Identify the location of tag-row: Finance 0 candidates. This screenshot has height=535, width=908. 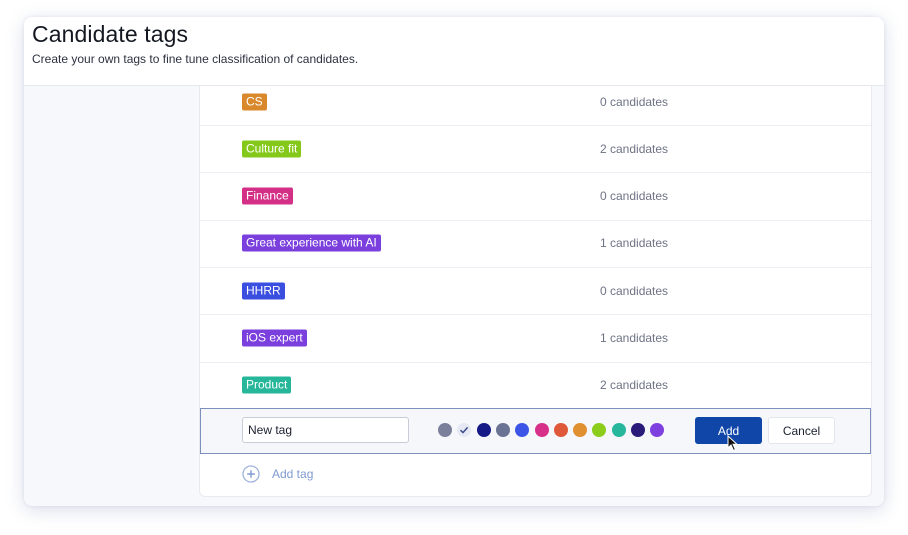
(535, 197).